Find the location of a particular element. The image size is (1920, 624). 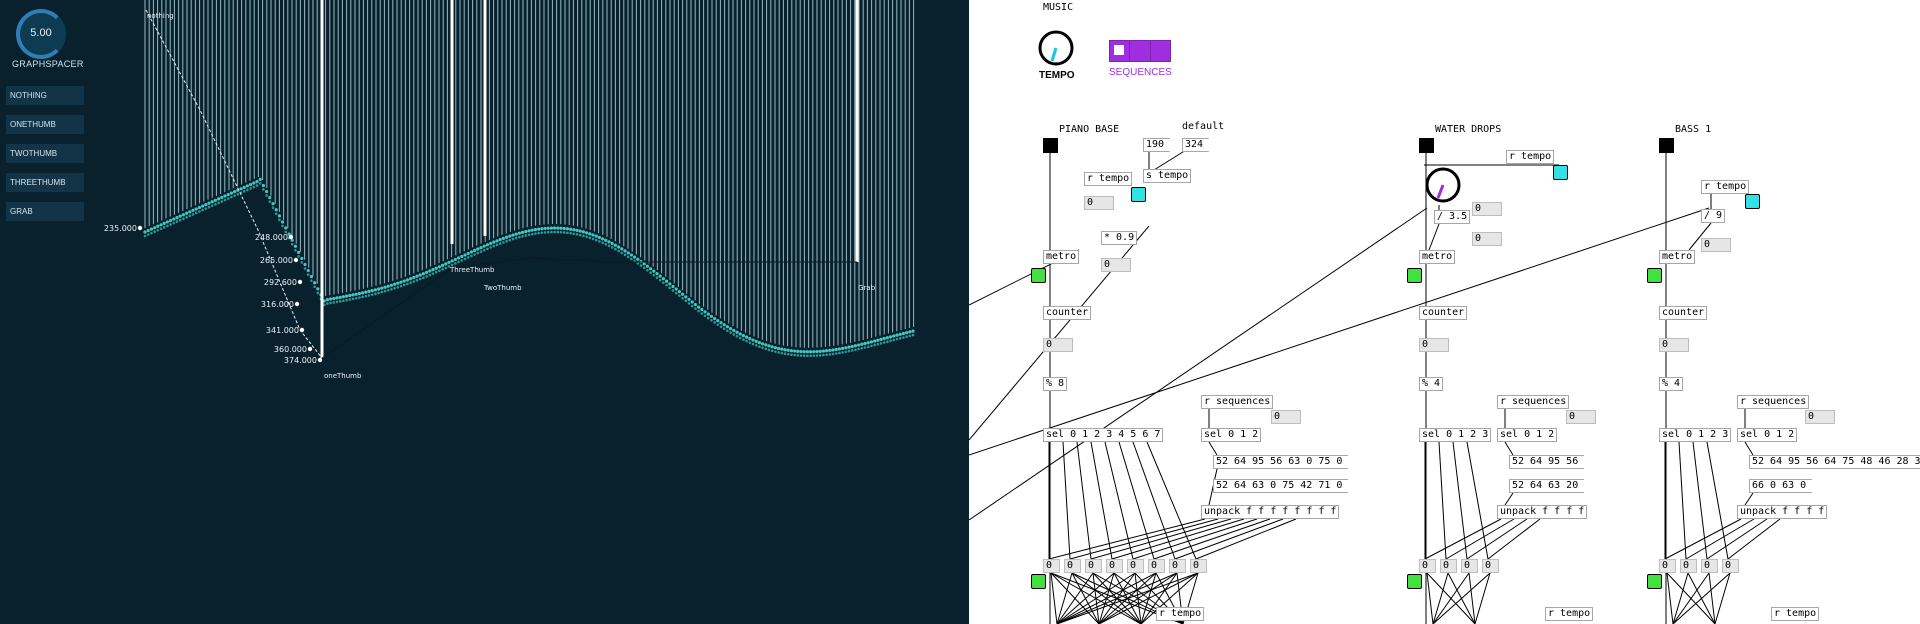

water-mod: % 4 is located at coordinates (1431, 384).